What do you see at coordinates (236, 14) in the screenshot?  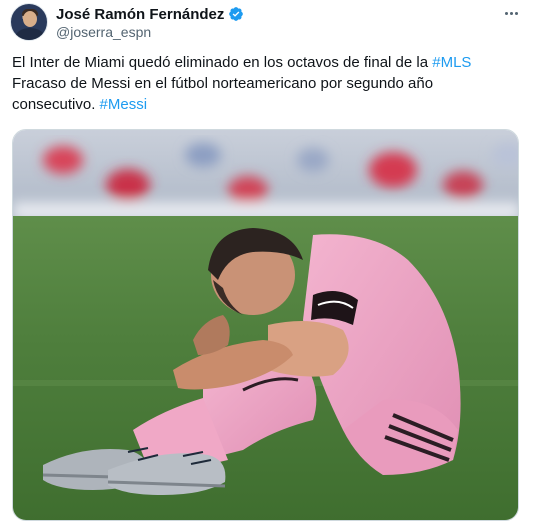 I see `verified-badge-icon` at bounding box center [236, 14].